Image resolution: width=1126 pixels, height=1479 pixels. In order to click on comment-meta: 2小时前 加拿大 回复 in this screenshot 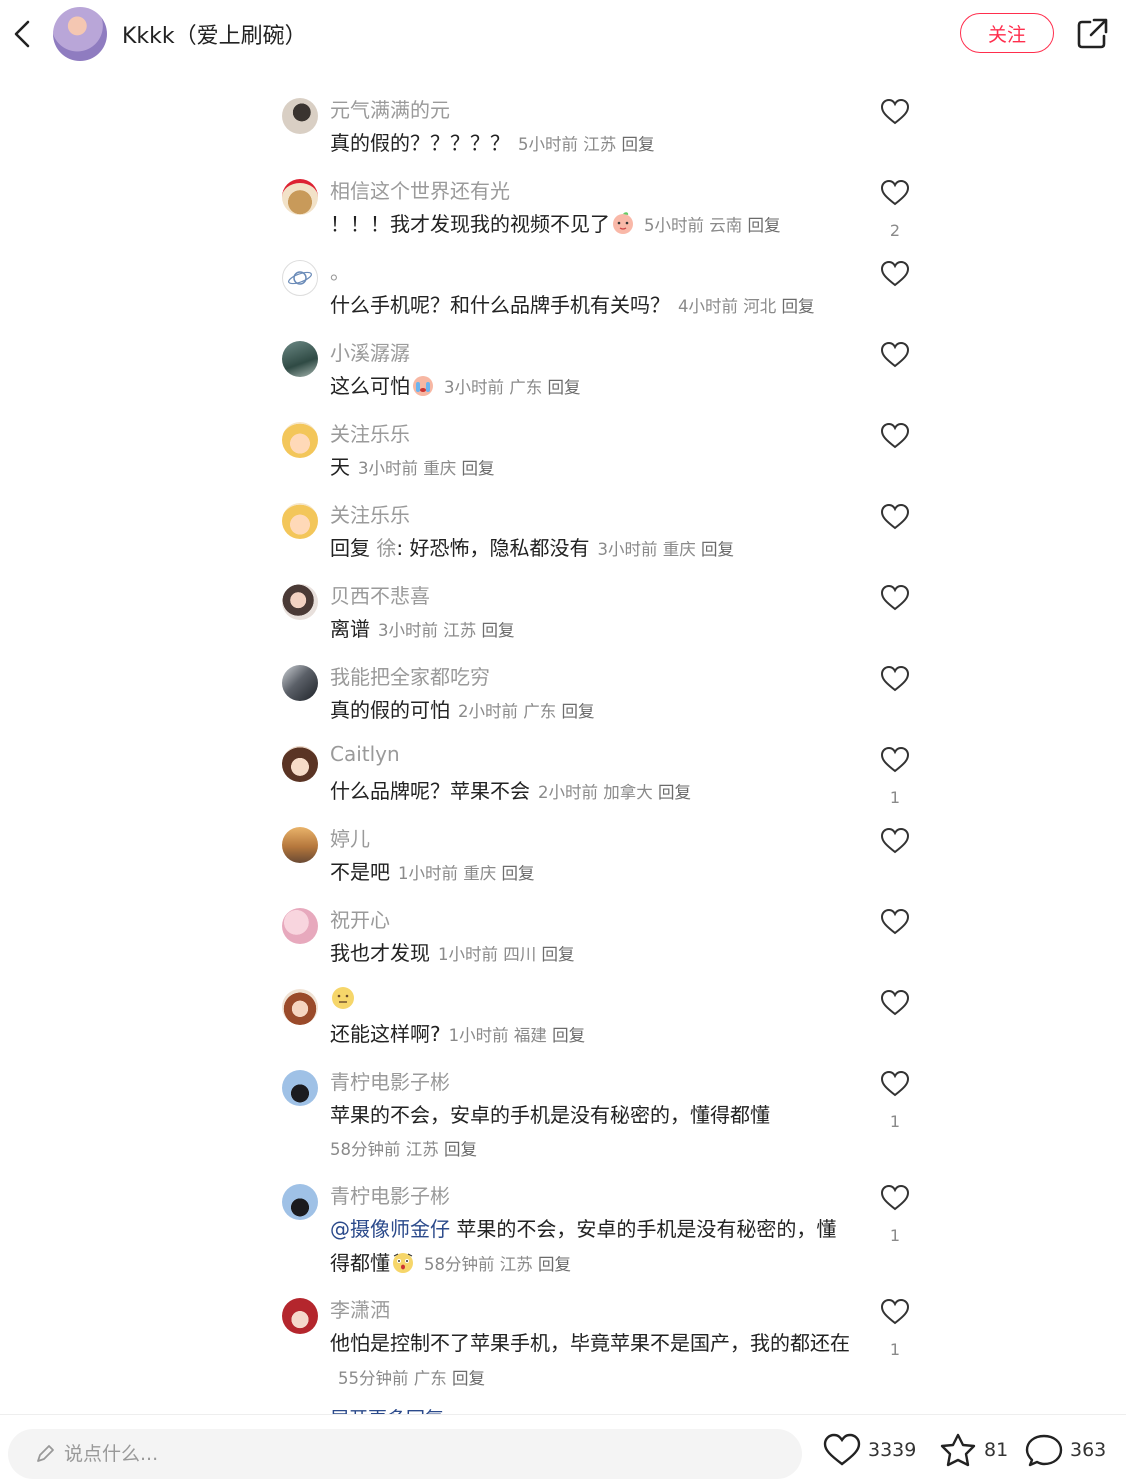, I will do `click(614, 792)`.